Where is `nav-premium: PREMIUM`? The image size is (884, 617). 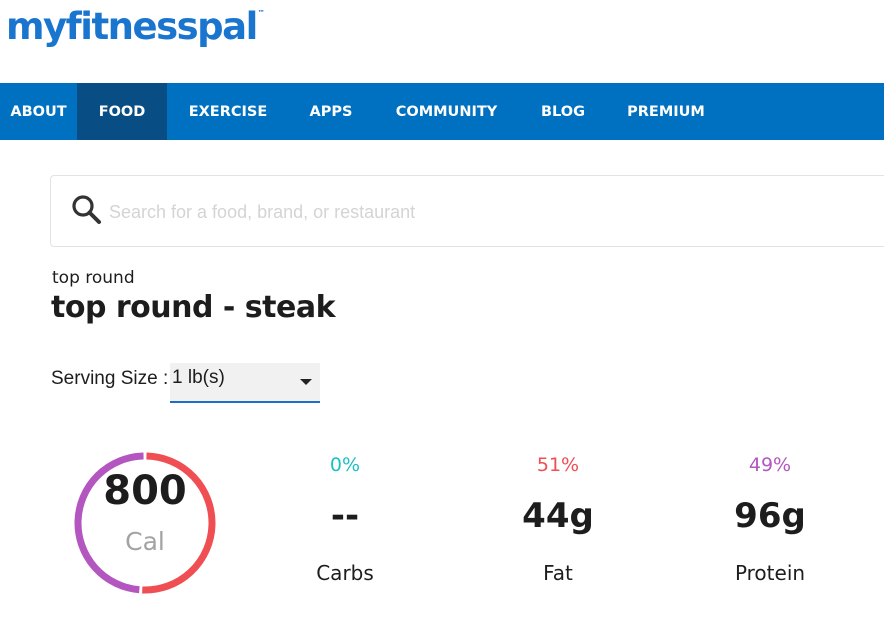
nav-premium: PREMIUM is located at coordinates (666, 111).